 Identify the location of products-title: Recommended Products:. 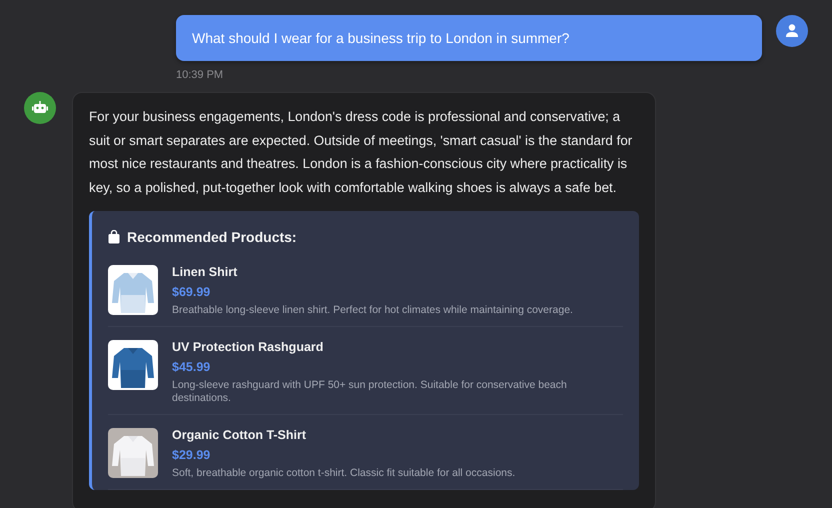
(212, 237).